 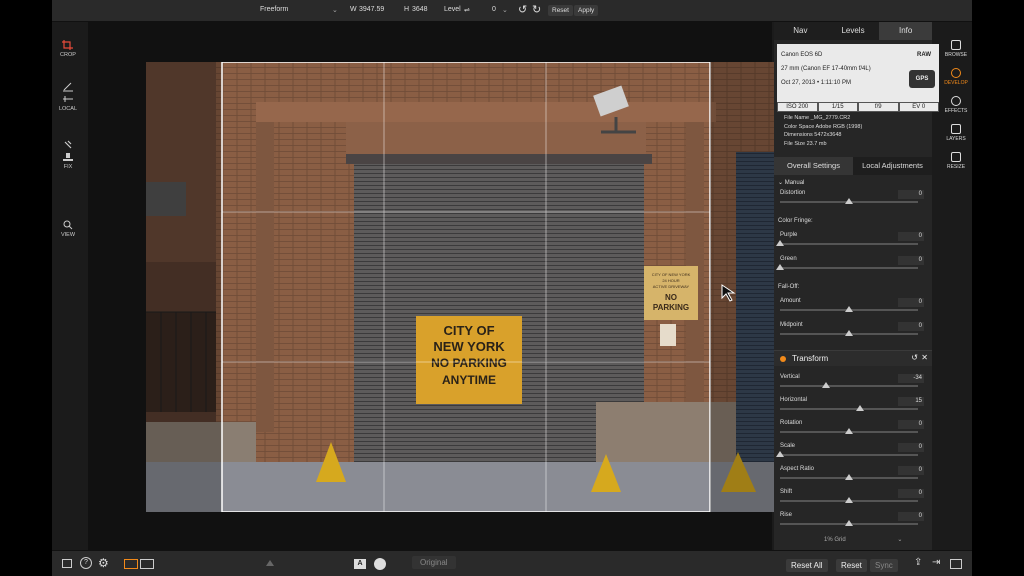 I want to click on module-effects: EFFECTS, so click(x=956, y=105).